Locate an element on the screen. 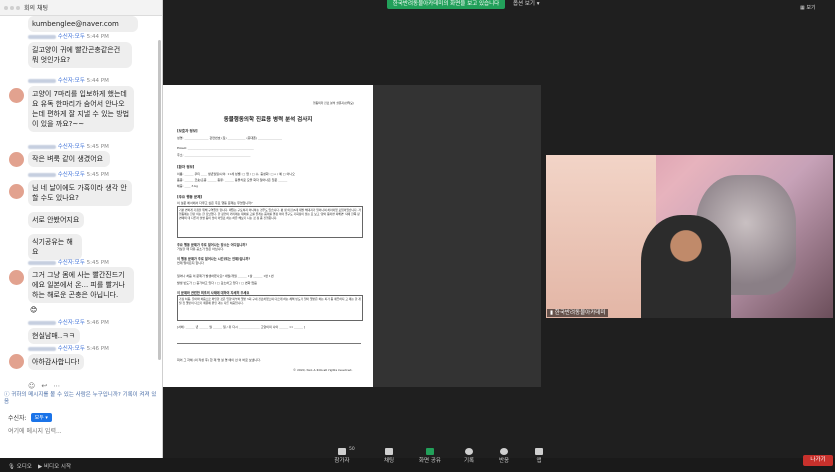  message-meta: 수신자:모두 5:44 PM is located at coordinates (68, 80).